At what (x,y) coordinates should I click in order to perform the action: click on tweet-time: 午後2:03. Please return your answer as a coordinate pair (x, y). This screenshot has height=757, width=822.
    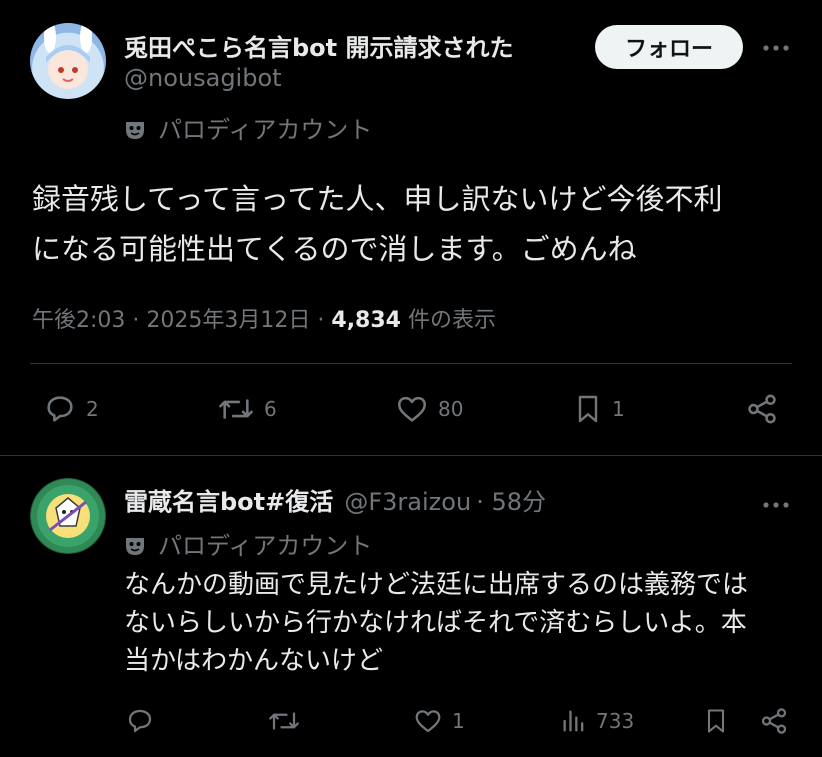
    Looking at the image, I should click on (78, 320).